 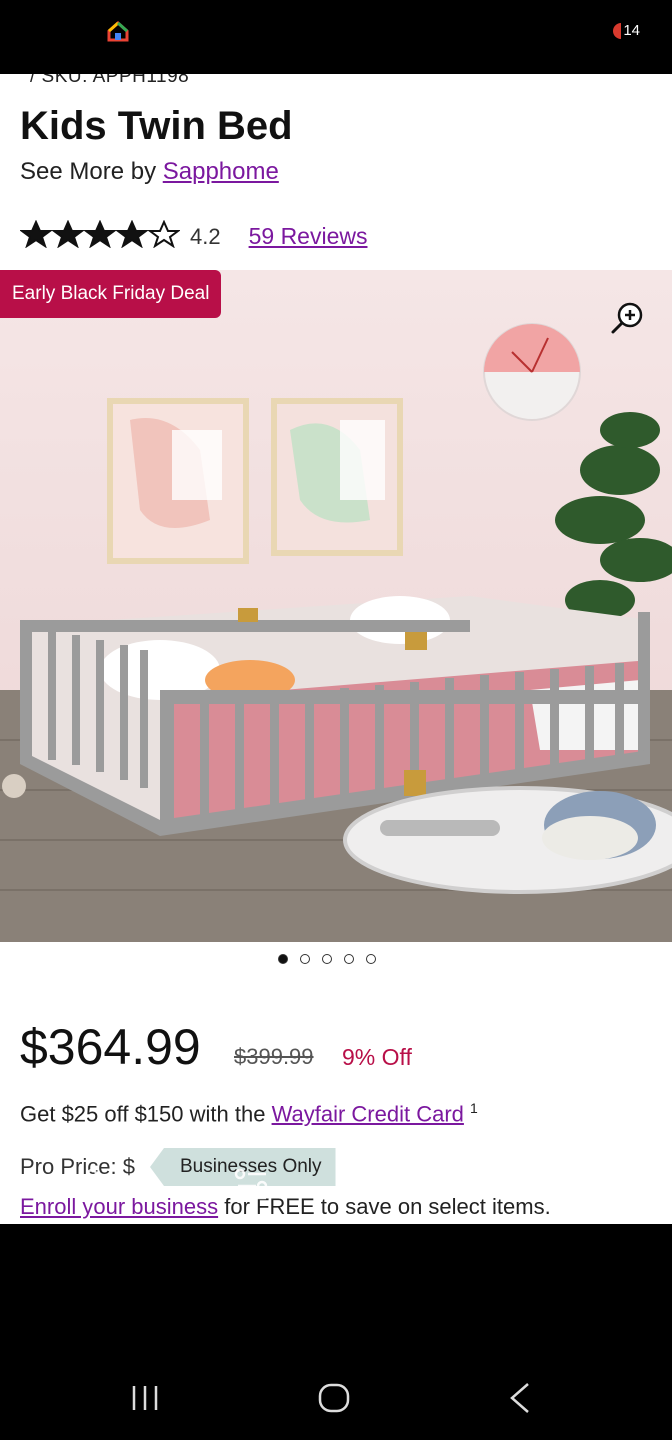 I want to click on carousel-dots, so click(x=327, y=959).